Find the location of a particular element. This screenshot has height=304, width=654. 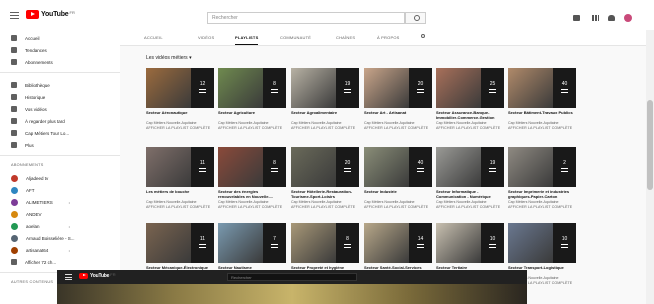

playlist-title: Les métiers de bouche is located at coordinates (180, 194).